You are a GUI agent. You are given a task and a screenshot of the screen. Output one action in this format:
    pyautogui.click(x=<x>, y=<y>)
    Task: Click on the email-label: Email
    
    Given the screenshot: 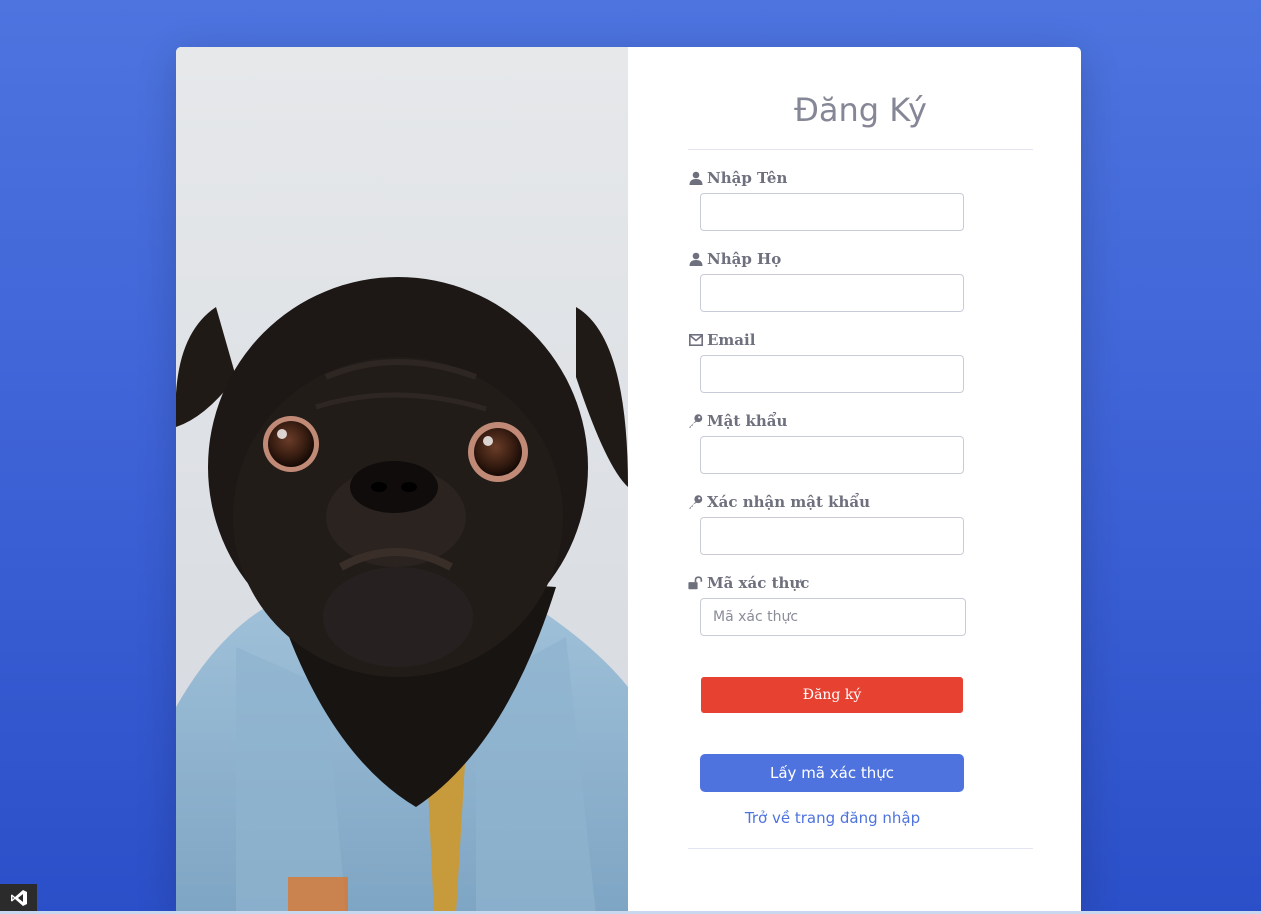 What is the action you would take?
    pyautogui.click(x=721, y=340)
    